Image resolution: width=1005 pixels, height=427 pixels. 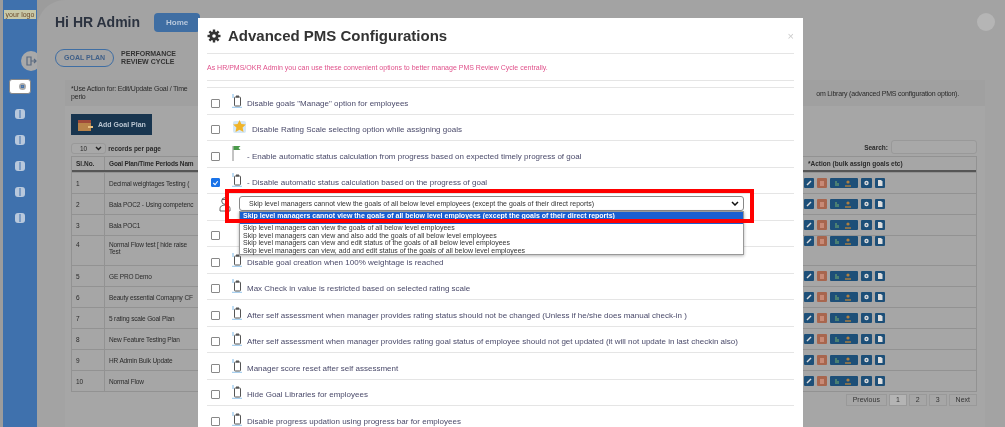 I want to click on calendar-icon, so click(x=85, y=124).